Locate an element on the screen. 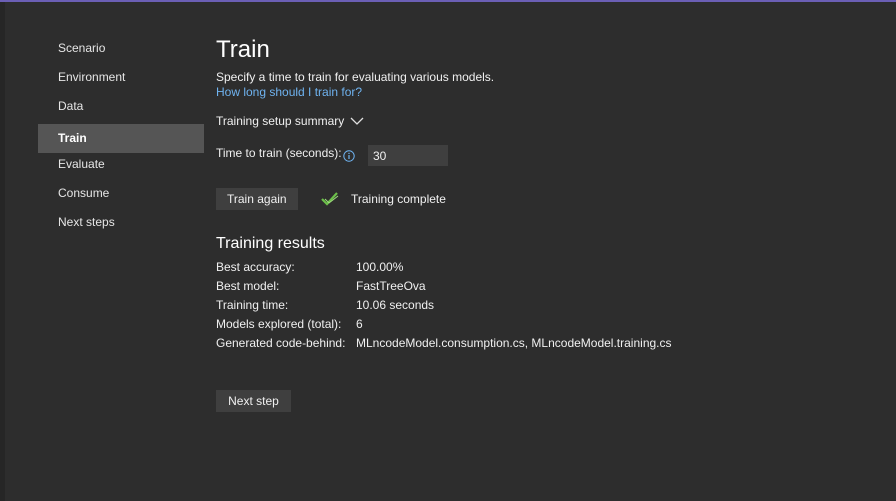 This screenshot has width=896, height=501. train-again-button: Train again is located at coordinates (257, 199).